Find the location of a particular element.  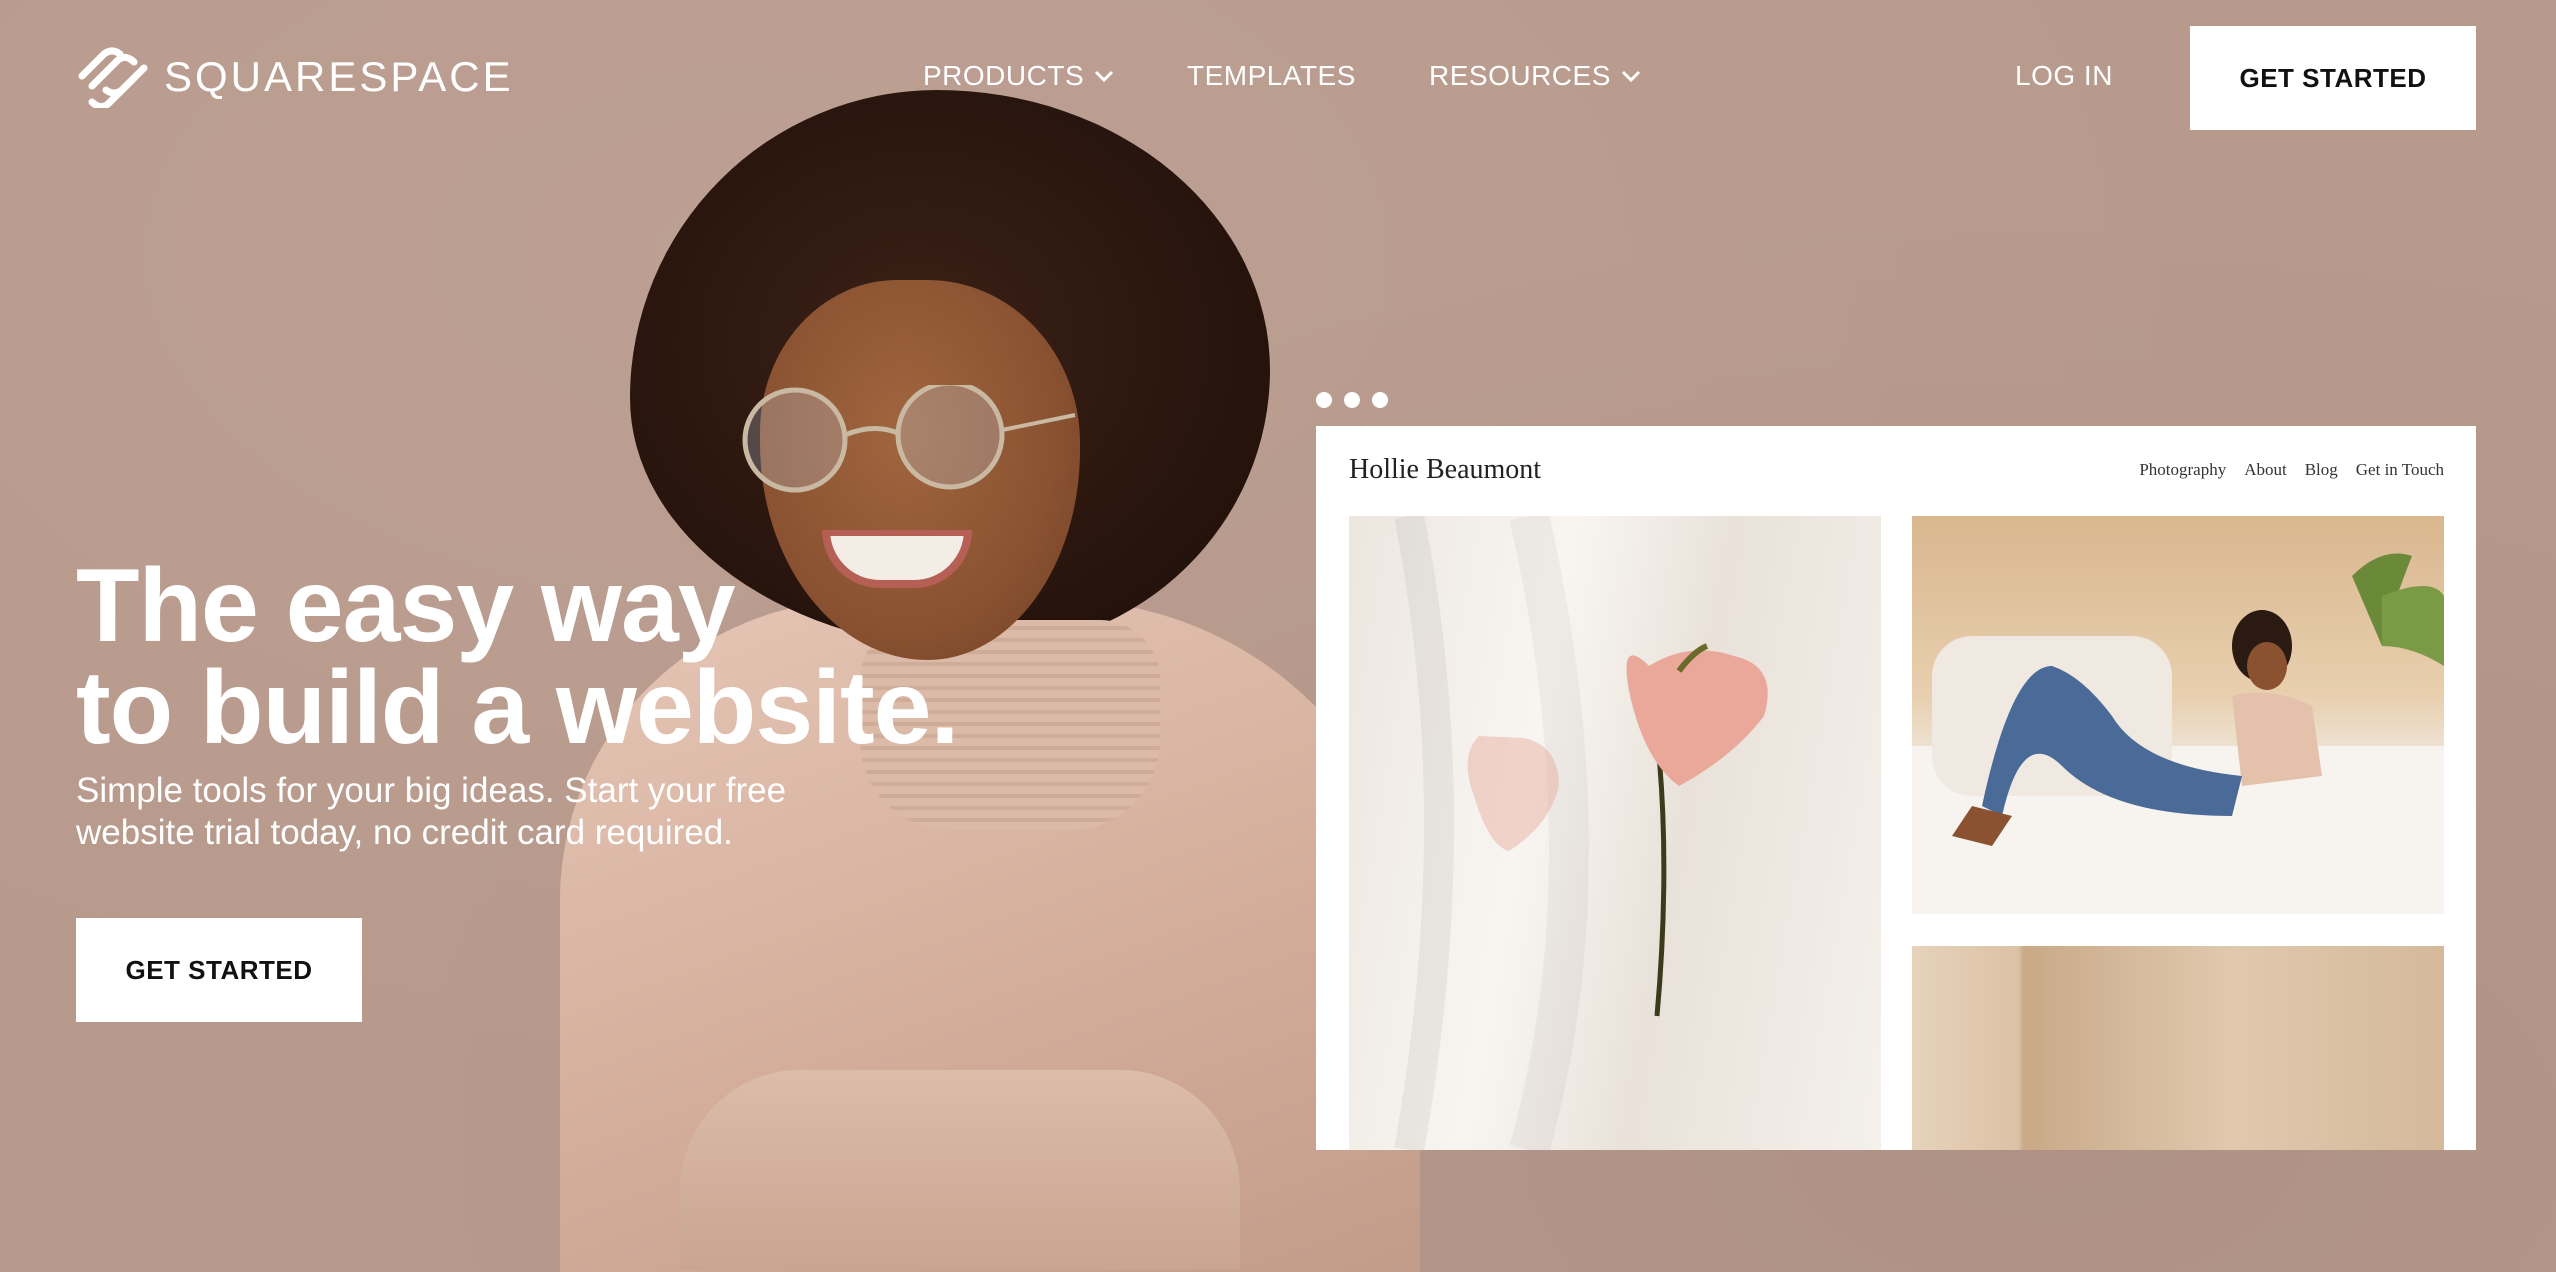

preview-image-reading is located at coordinates (2178, 715).